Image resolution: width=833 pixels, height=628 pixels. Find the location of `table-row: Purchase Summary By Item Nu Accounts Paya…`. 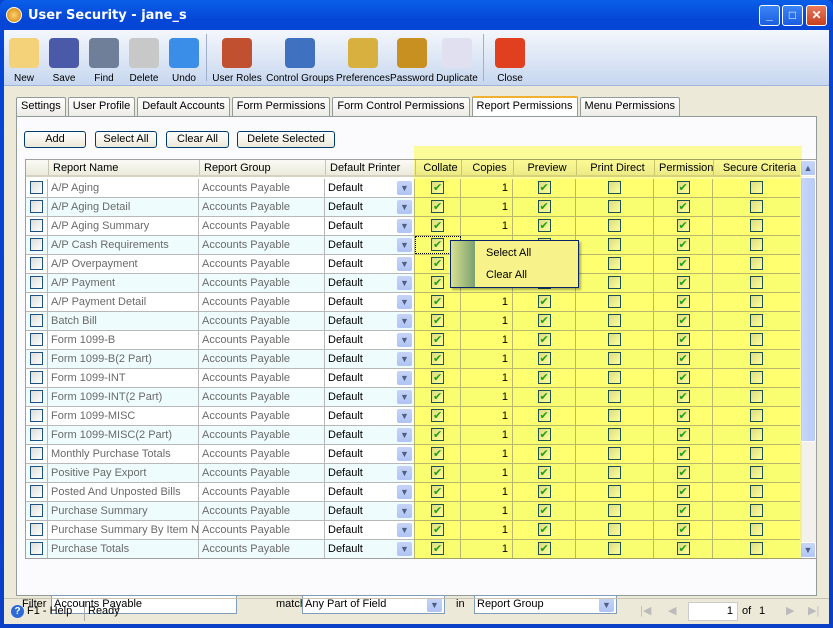

table-row: Purchase Summary By Item Nu Accounts Paya… is located at coordinates (413, 530).